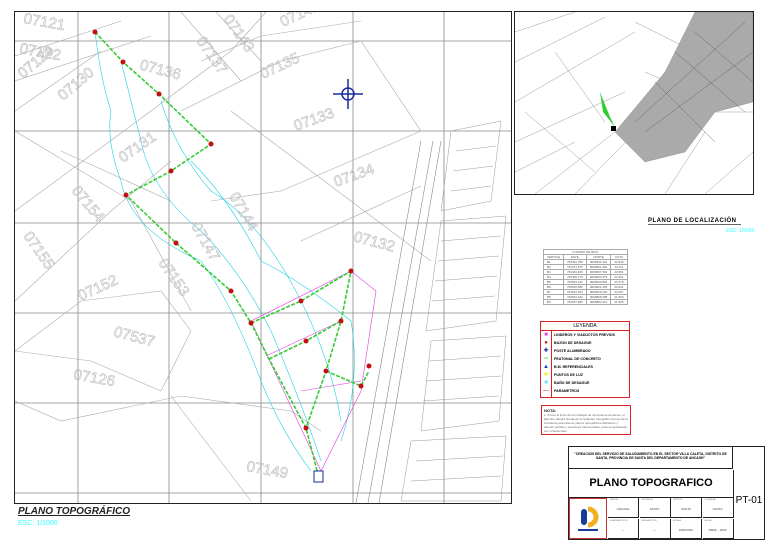 The image size is (768, 542). Describe the element at coordinates (553, 302) in the screenshot. I see `table-cell: B9` at that location.